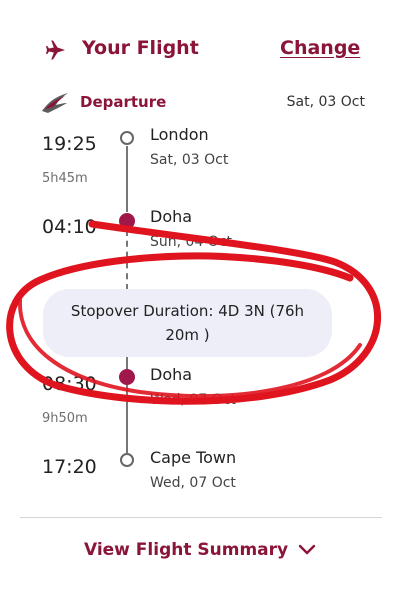  I want to click on view-flight-summary-button: View Flight Summary, so click(200, 550).